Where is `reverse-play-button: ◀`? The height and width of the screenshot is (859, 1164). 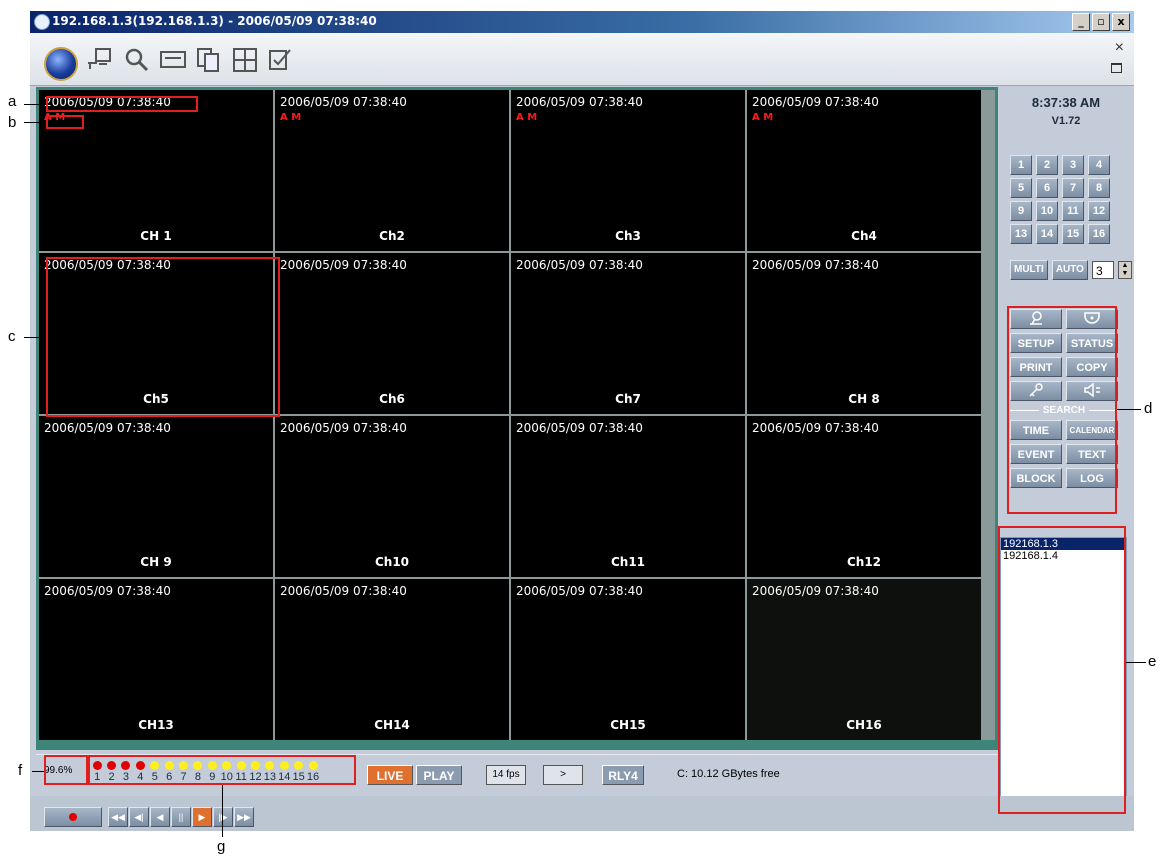
reverse-play-button: ◀ is located at coordinates (160, 817).